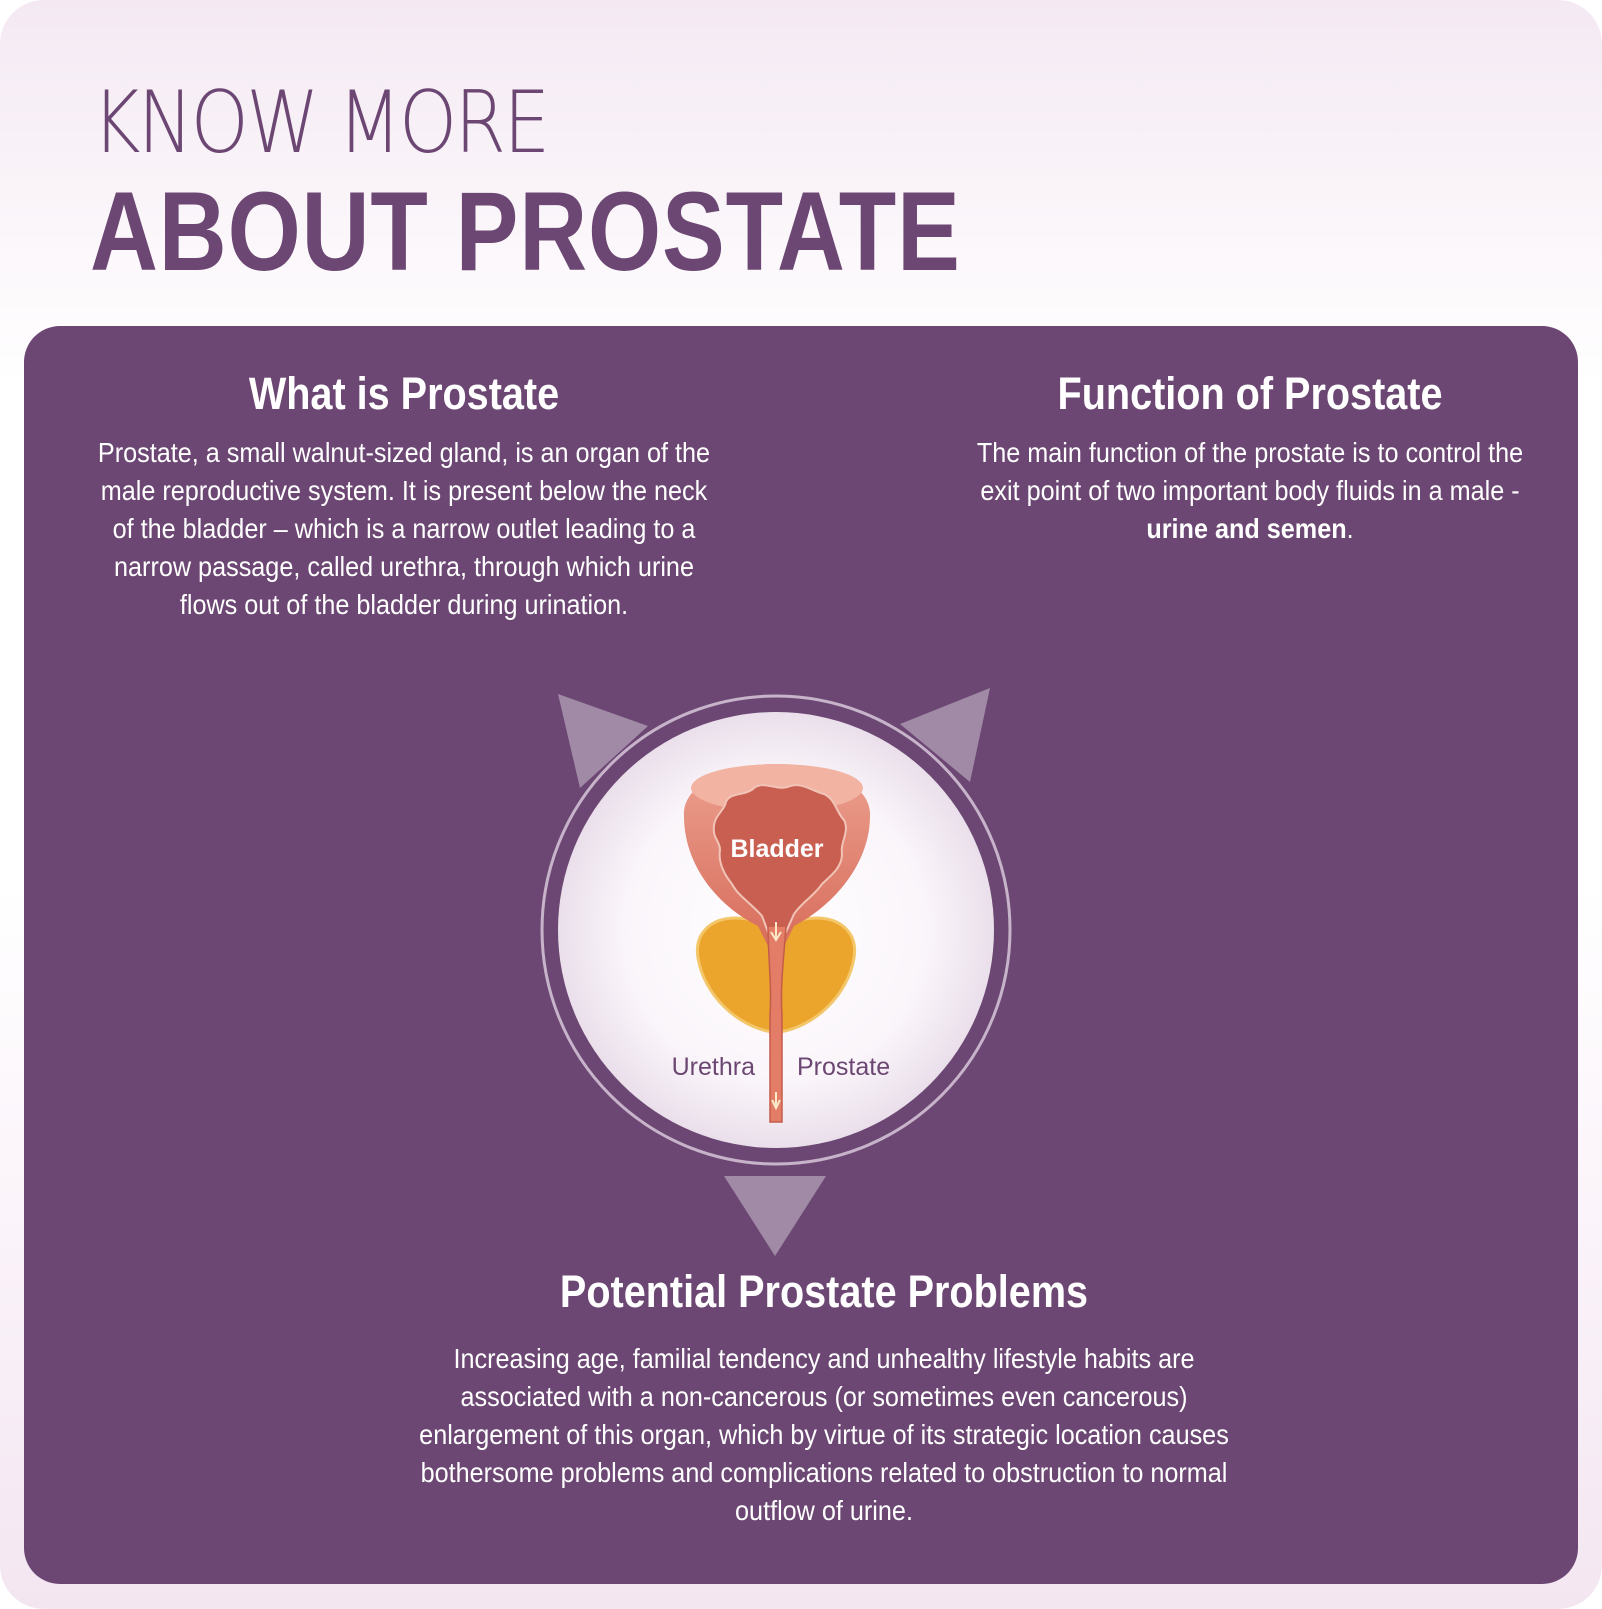 This screenshot has height=1609, width=1602. What do you see at coordinates (321, 123) in the screenshot?
I see `title-know-more: KNOW MORE` at bounding box center [321, 123].